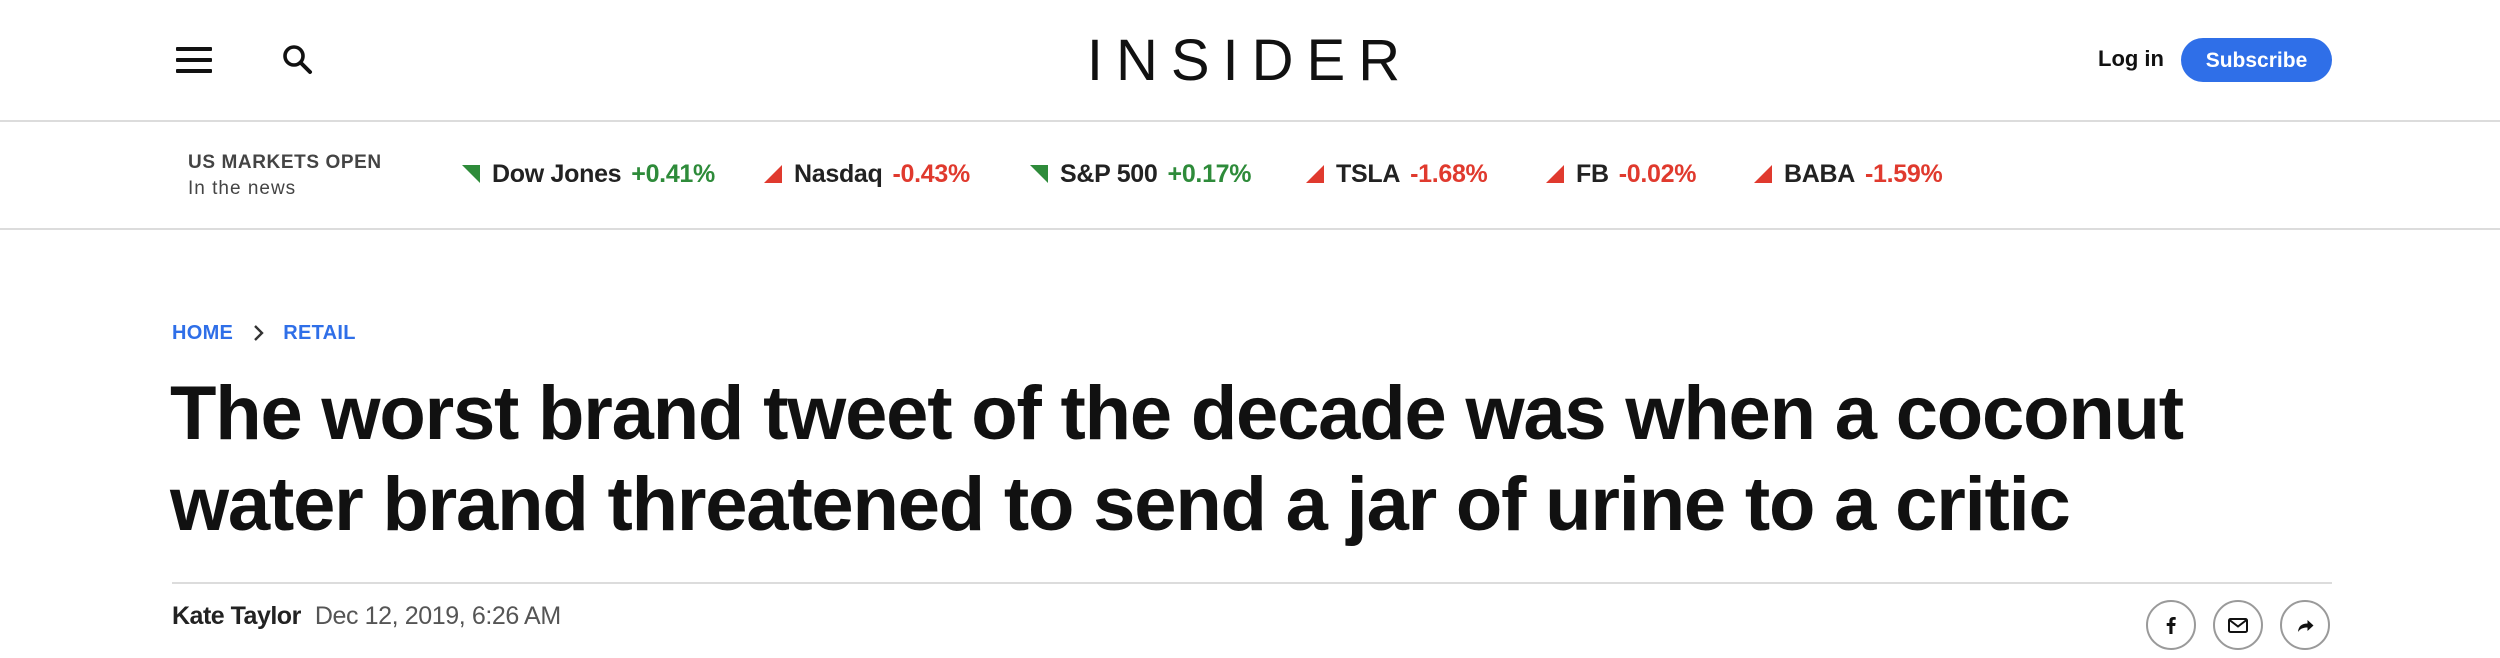 The height and width of the screenshot is (658, 2500). I want to click on facebook-icon, so click(2171, 625).